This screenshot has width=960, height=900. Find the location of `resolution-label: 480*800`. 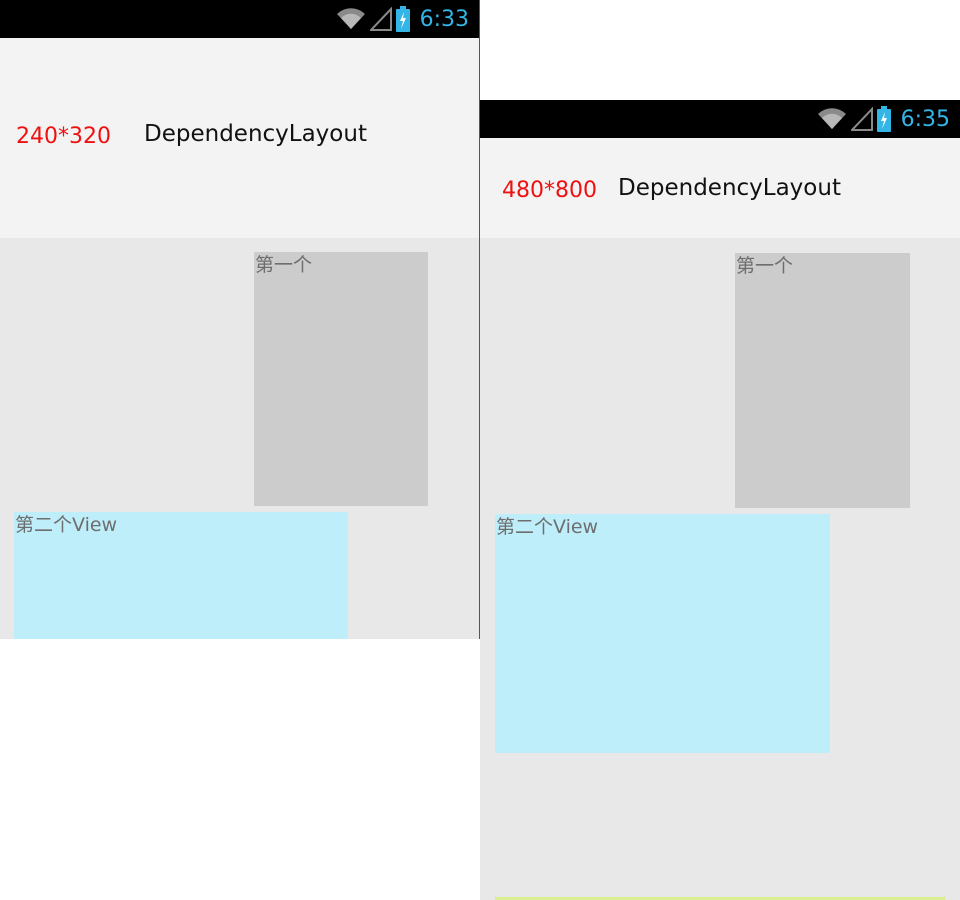

resolution-label: 480*800 is located at coordinates (549, 190).